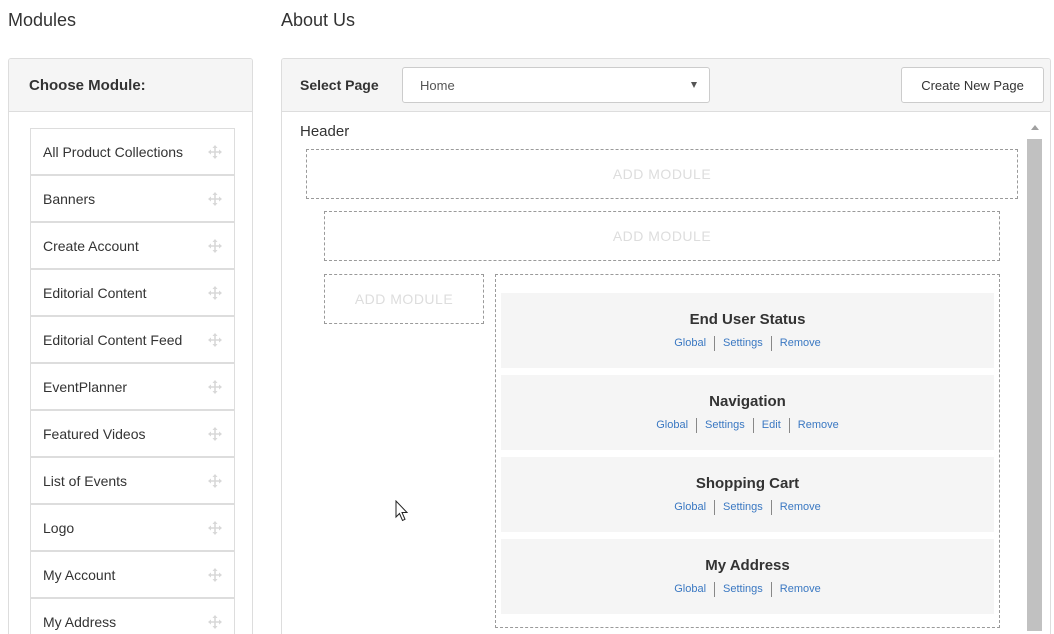 This screenshot has height=634, width=1054. I want to click on page-title: About Us, so click(318, 20).